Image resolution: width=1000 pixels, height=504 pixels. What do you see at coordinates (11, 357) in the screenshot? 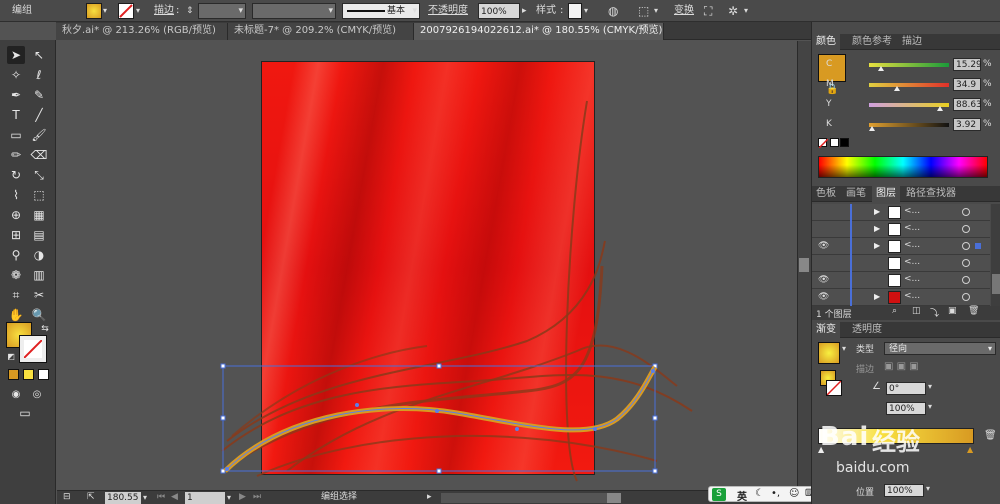
I see `default-colors-icon: ◩` at bounding box center [11, 357].